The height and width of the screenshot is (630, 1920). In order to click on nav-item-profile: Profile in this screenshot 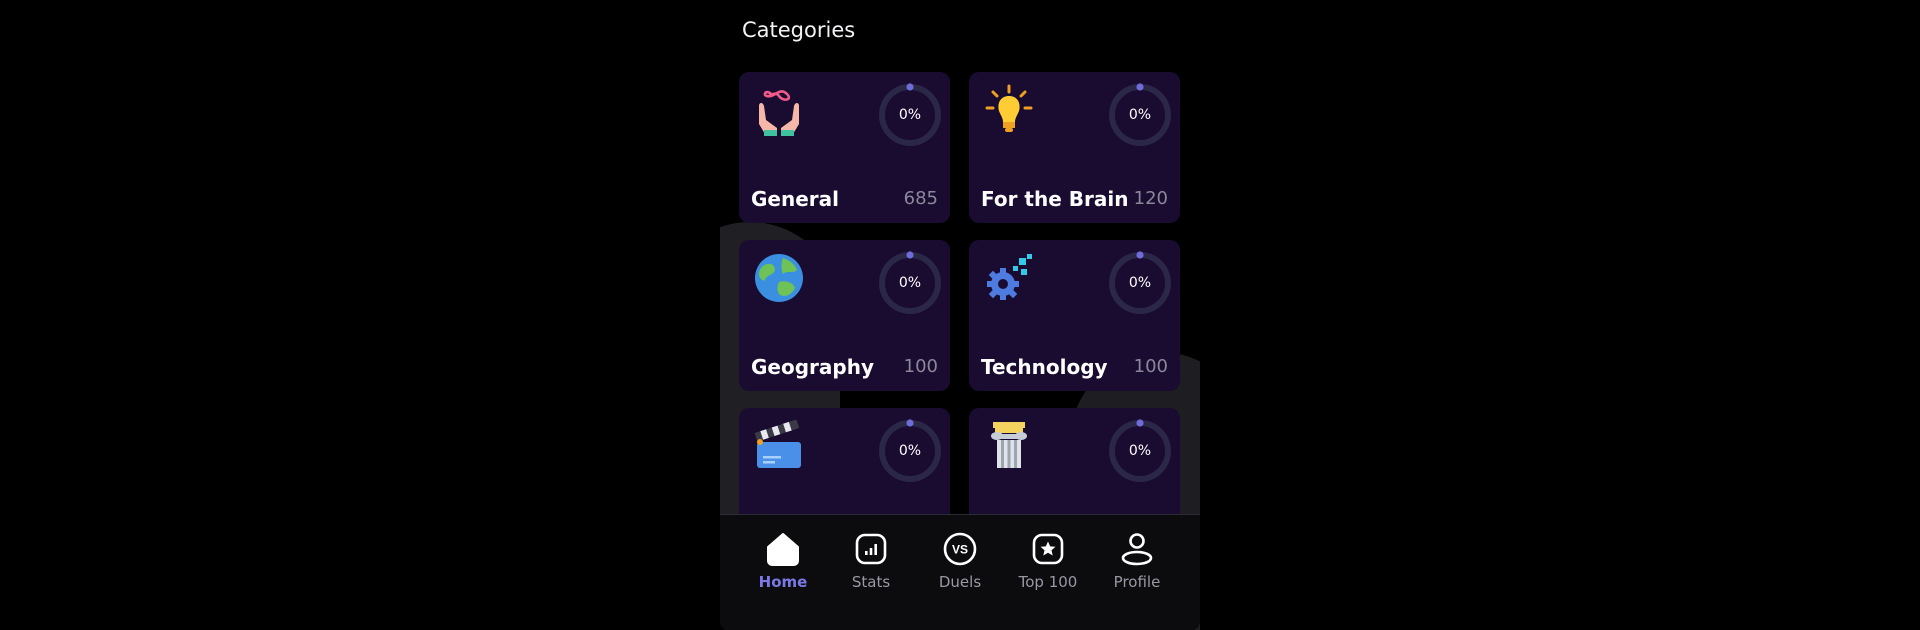, I will do `click(1137, 561)`.